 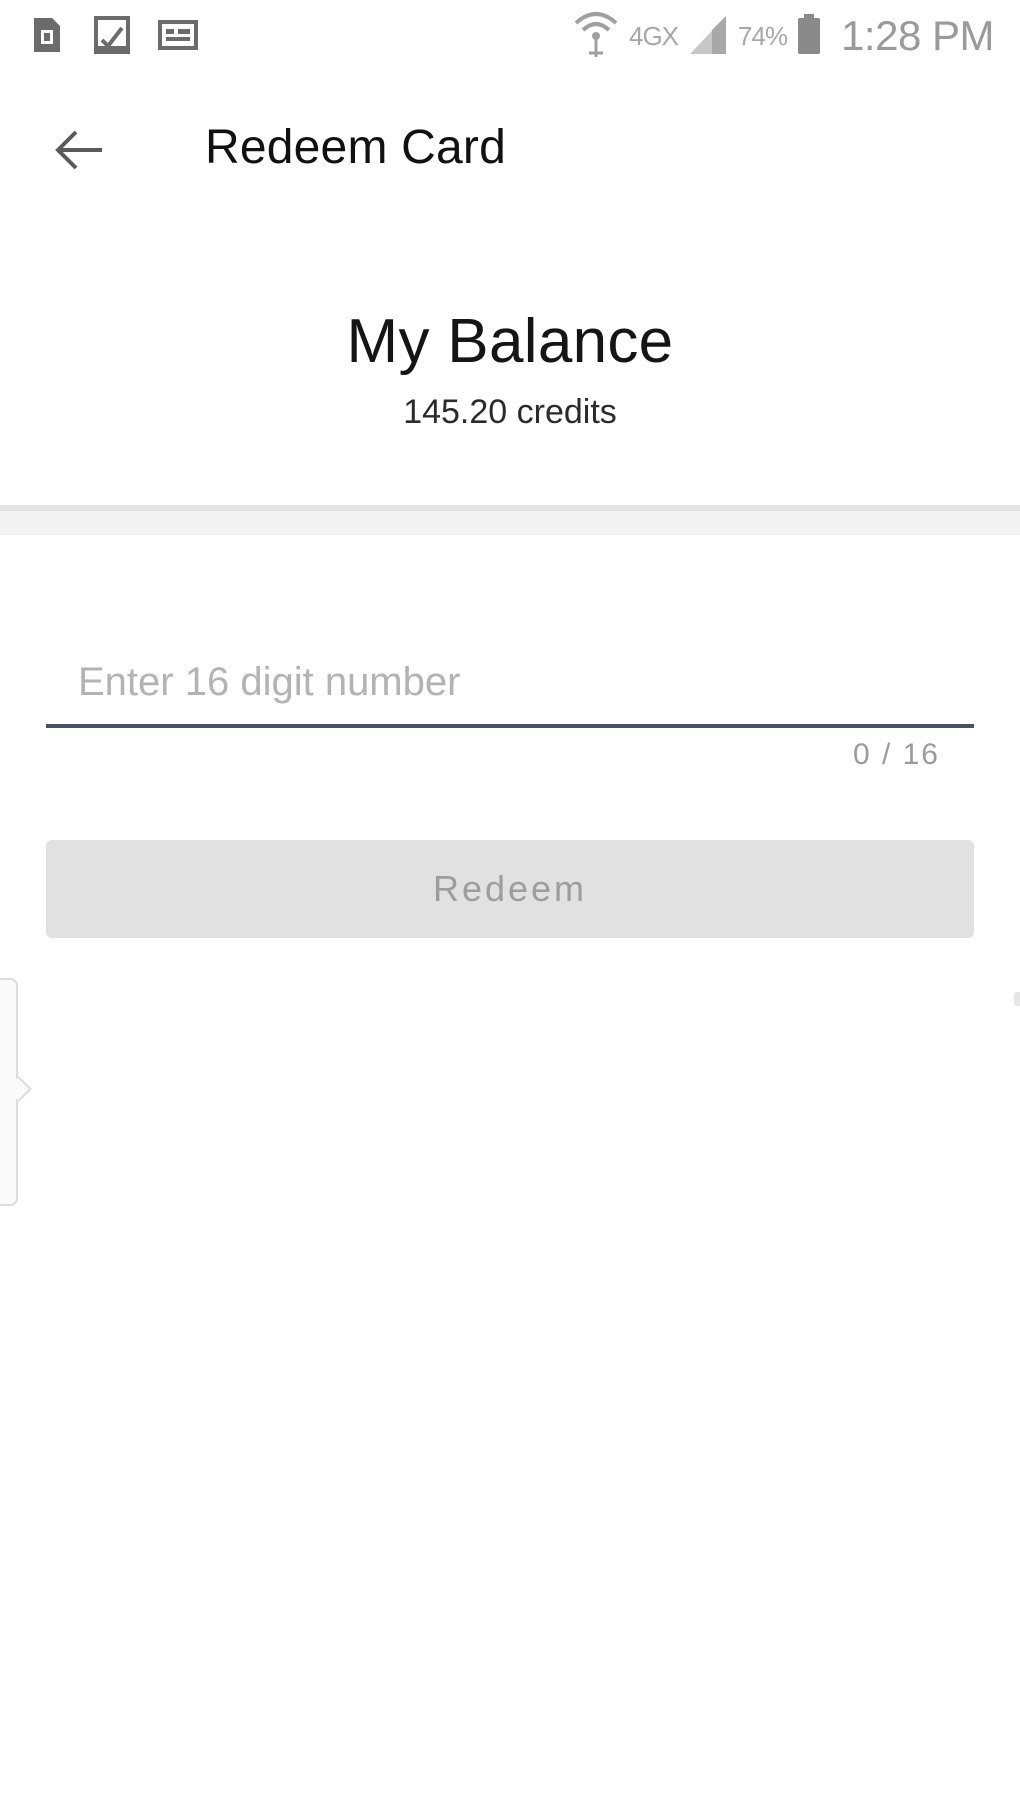 I want to click on download-done-icon, so click(x=112, y=35).